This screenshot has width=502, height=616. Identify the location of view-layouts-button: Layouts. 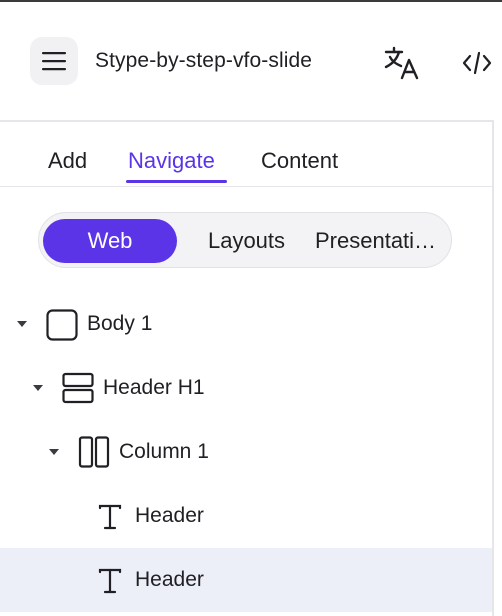
(246, 241).